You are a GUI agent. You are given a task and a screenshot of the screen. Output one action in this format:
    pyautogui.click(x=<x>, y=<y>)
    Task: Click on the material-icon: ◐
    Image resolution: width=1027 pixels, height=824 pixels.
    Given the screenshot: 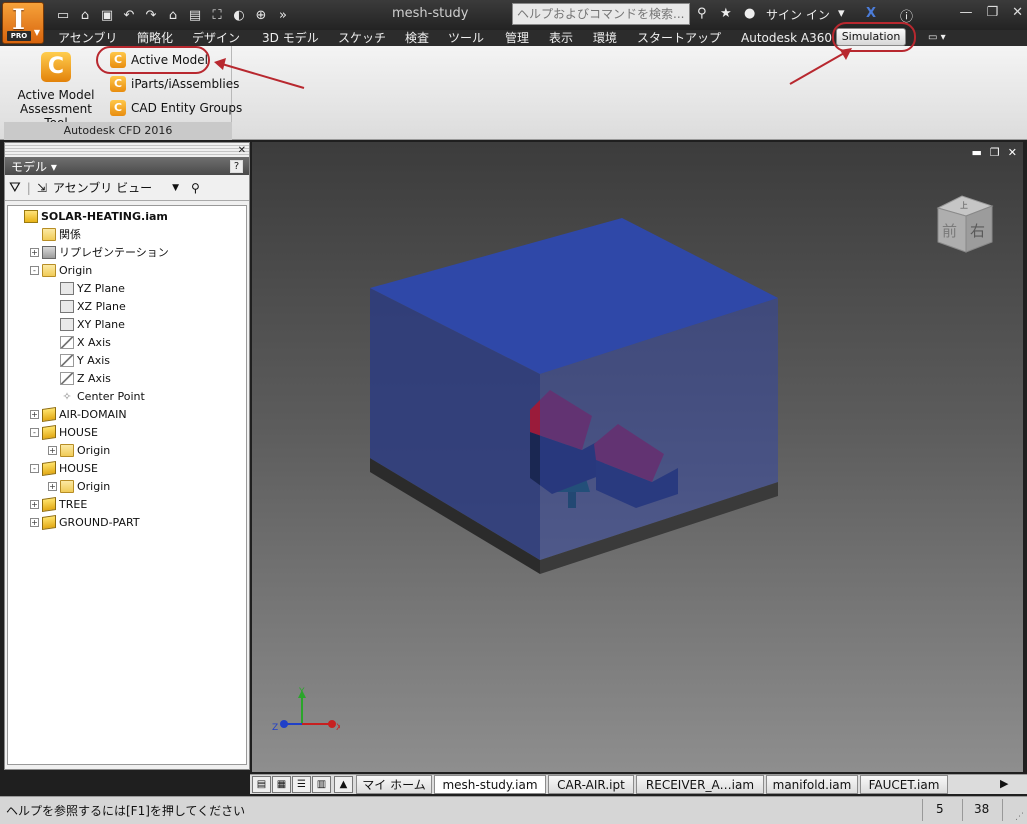 What is the action you would take?
    pyautogui.click(x=239, y=15)
    